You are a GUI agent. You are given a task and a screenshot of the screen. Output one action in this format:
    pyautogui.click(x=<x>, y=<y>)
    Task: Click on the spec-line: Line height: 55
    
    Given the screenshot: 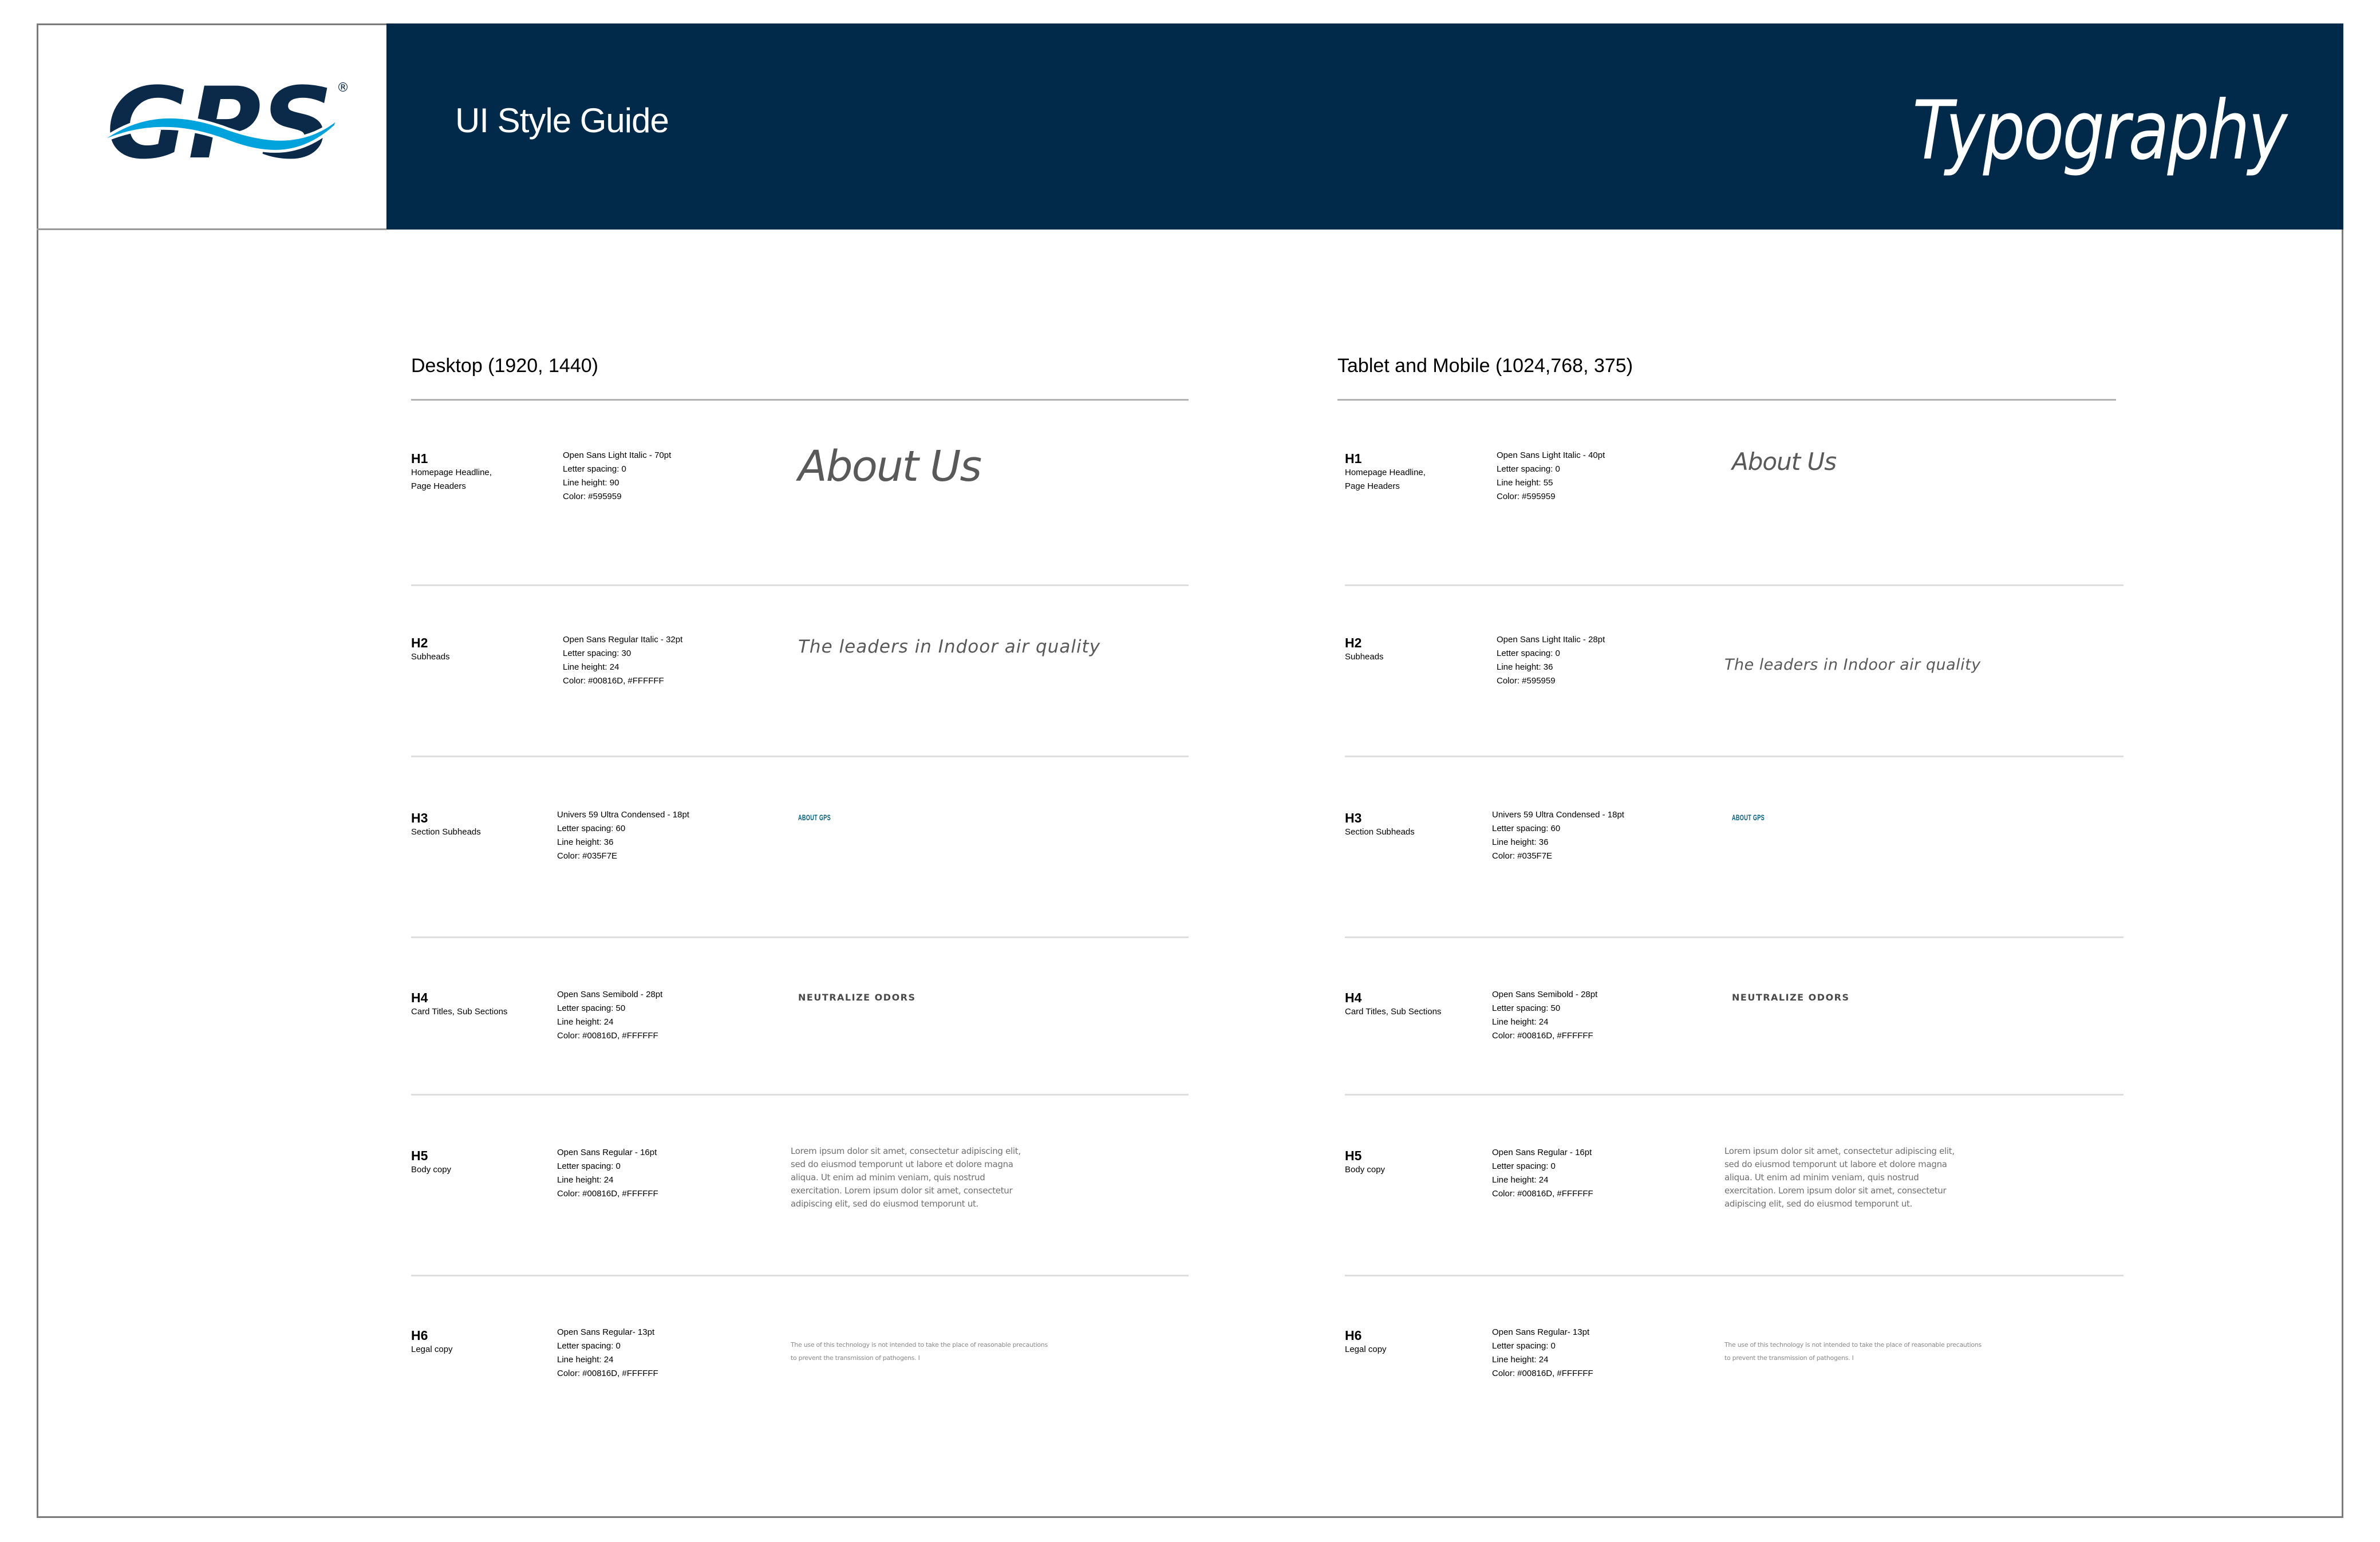 What is the action you would take?
    pyautogui.click(x=1525, y=483)
    